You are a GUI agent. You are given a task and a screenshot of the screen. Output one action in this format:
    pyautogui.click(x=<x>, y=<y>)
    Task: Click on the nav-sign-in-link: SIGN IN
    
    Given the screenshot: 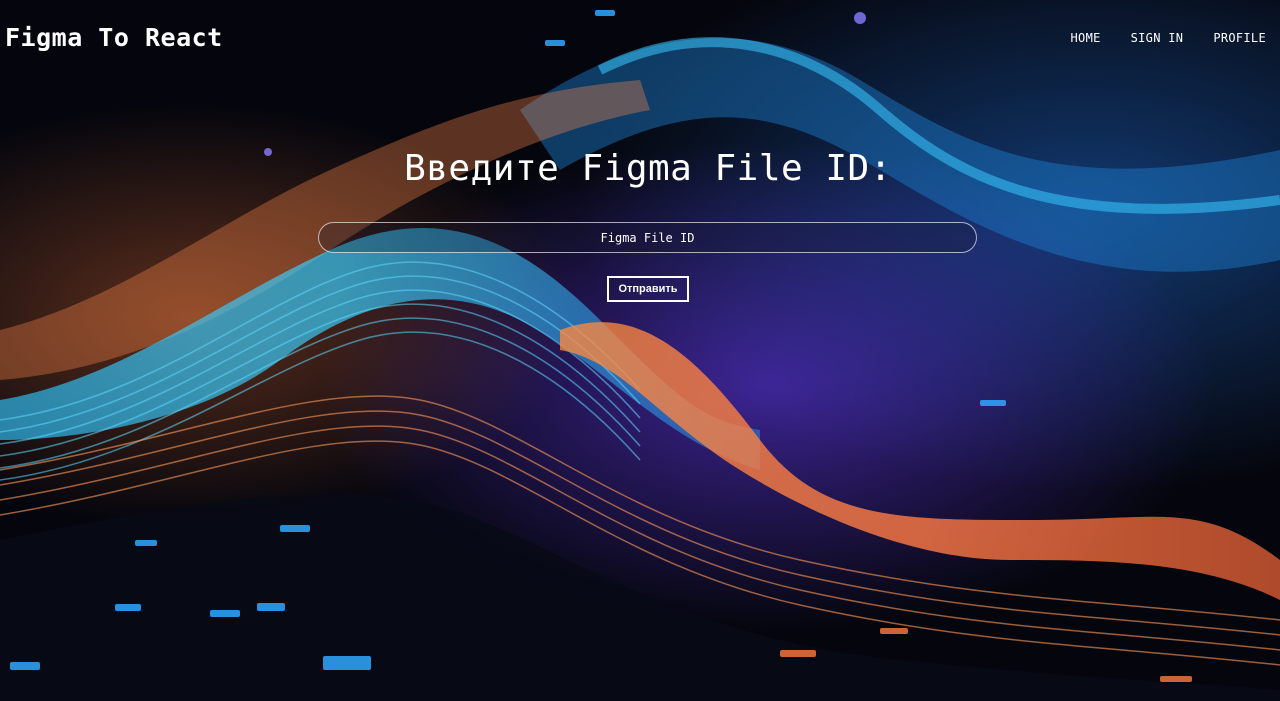 What is the action you would take?
    pyautogui.click(x=1157, y=38)
    